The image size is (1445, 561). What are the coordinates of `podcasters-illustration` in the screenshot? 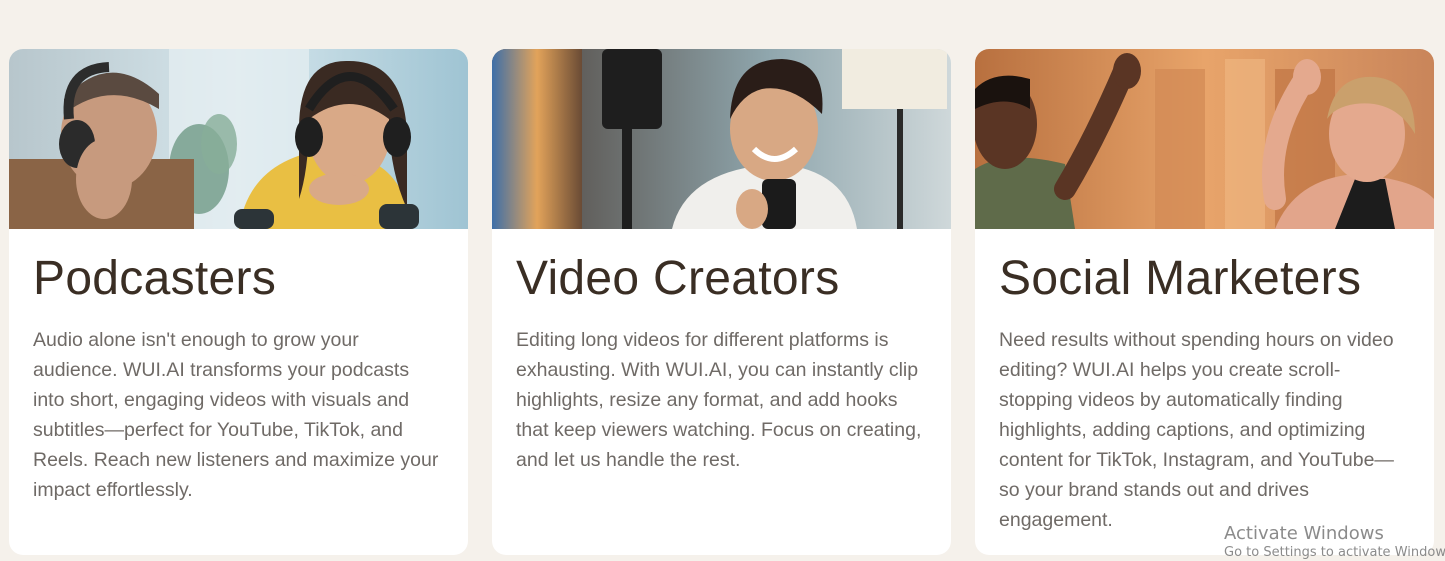 It's located at (238, 139).